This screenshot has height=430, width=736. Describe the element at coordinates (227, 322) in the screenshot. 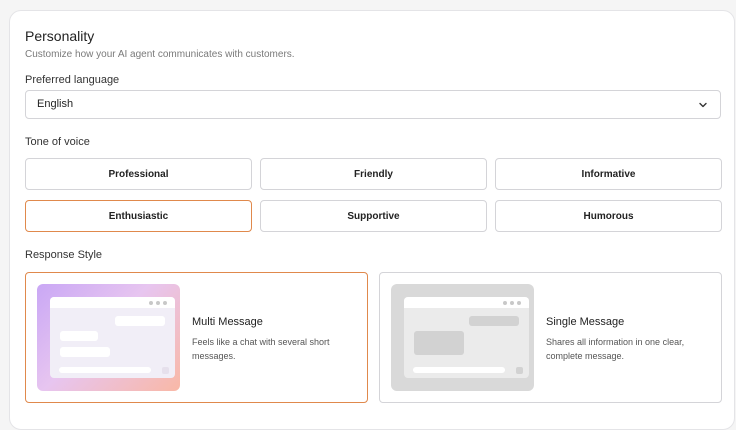

I see `multi-message-title: Multi Message` at that location.